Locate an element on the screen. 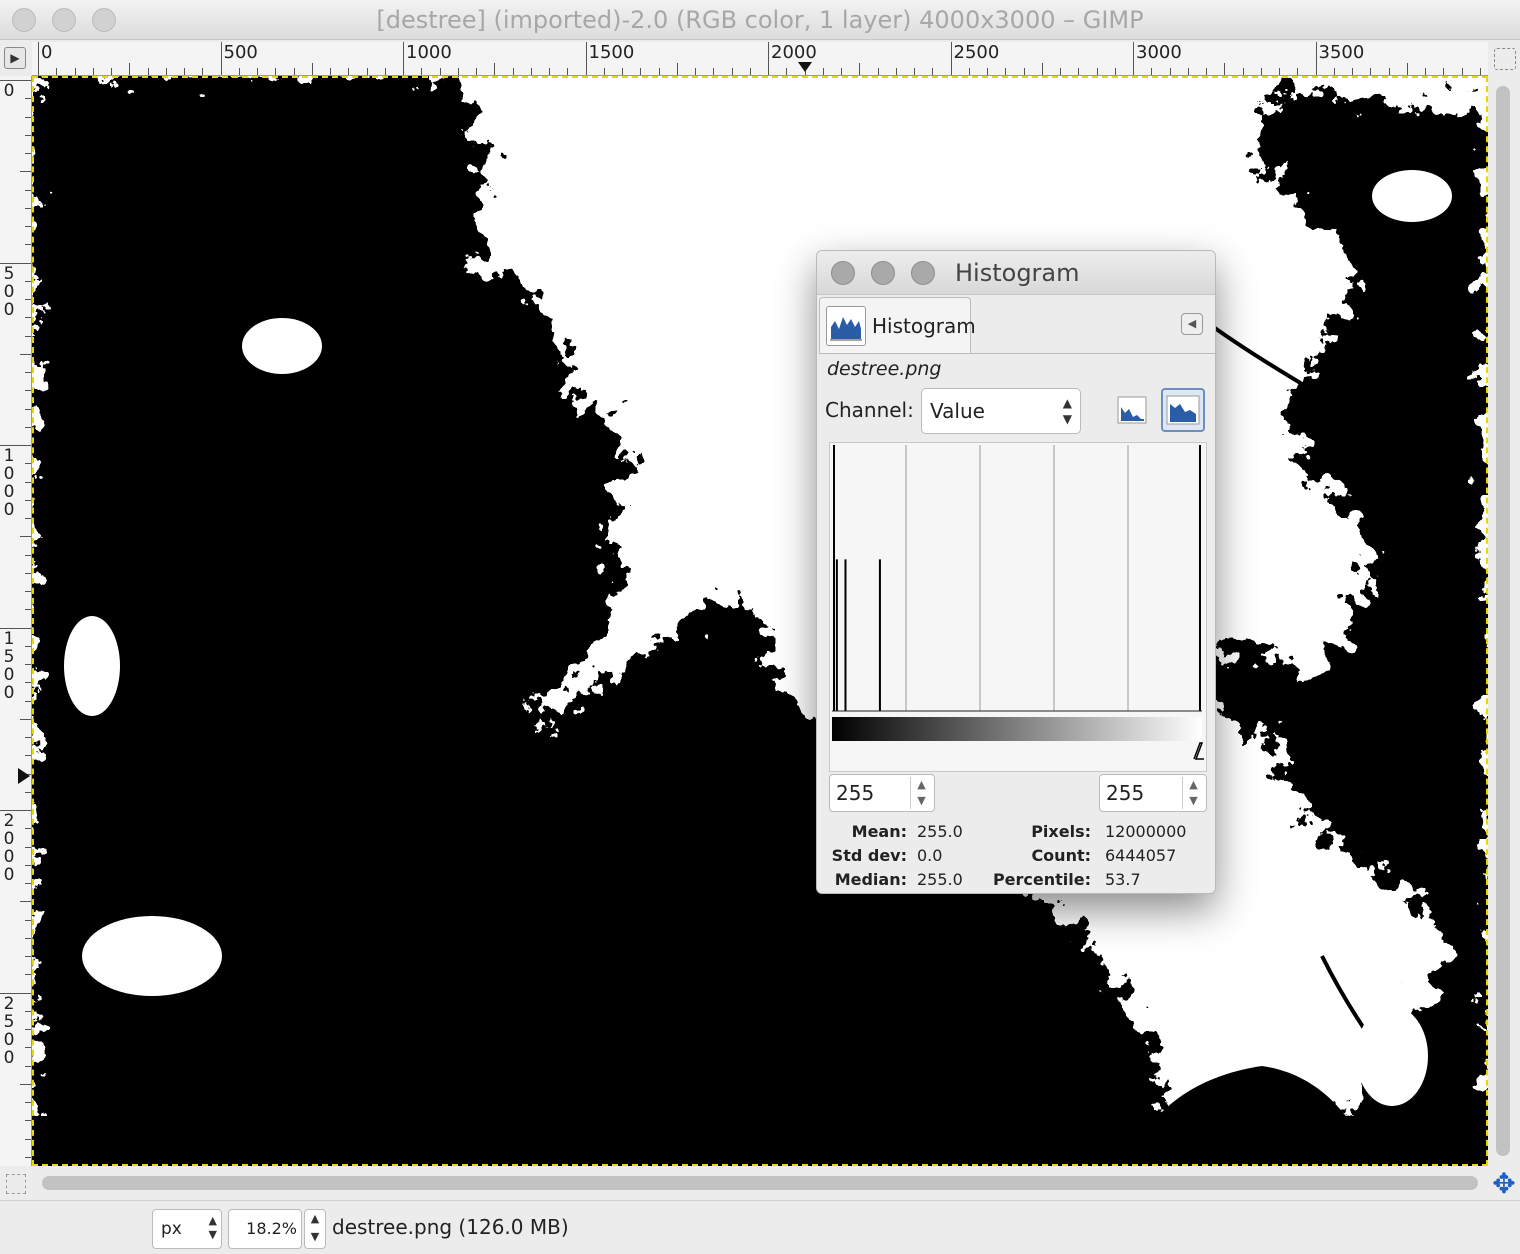 This screenshot has height=1254, width=1520. unit-selector: px ▲ ▼ is located at coordinates (187, 1229).